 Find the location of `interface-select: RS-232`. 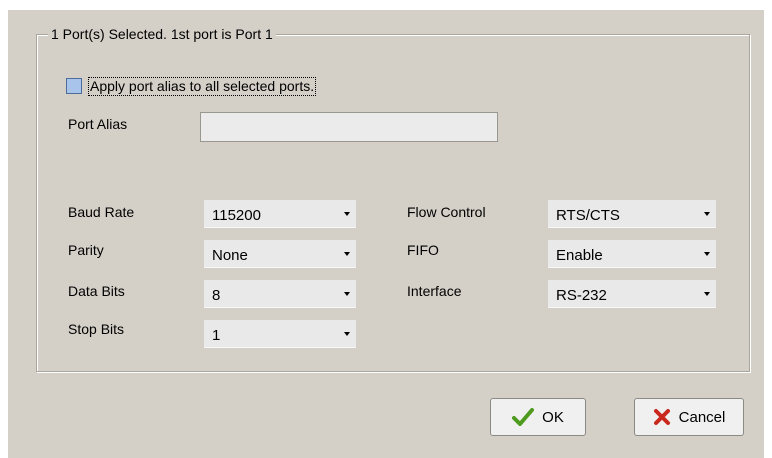

interface-select: RS-232 is located at coordinates (632, 294).